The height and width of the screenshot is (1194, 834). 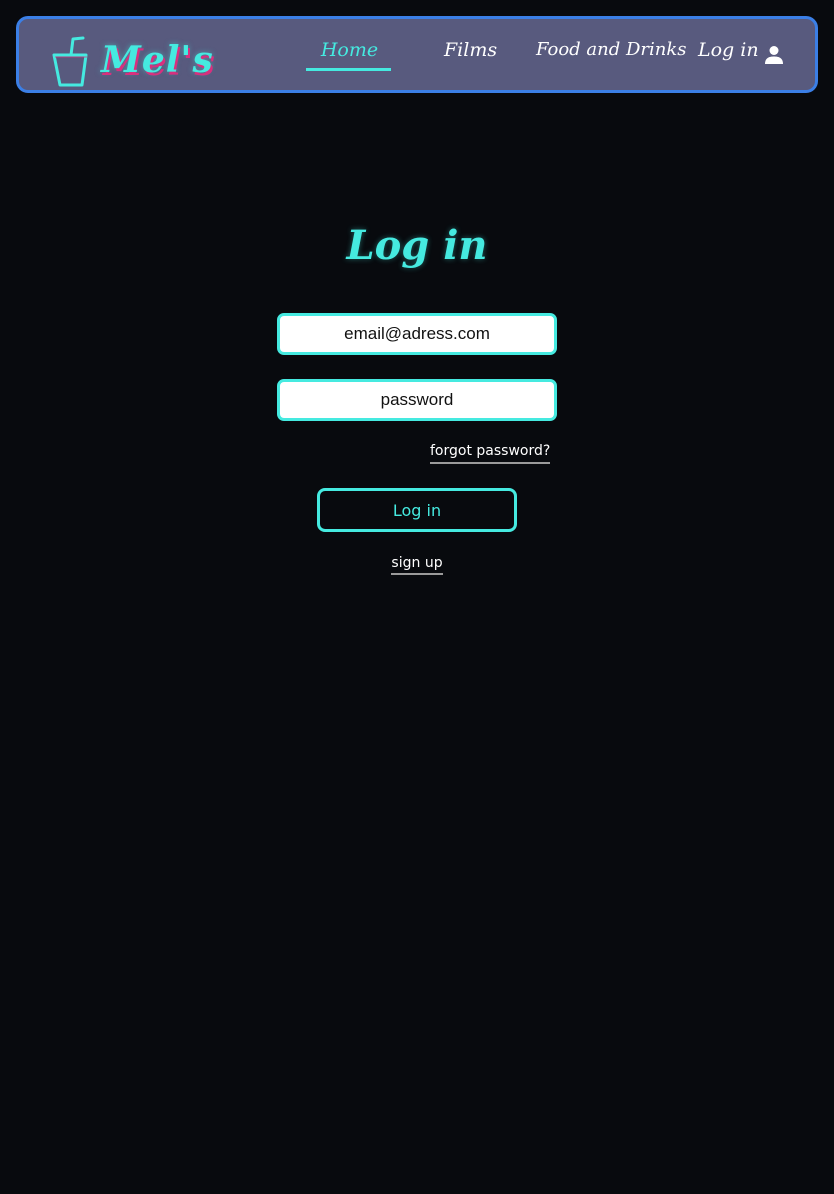 What do you see at coordinates (470, 50) in the screenshot?
I see `nav-link-films: Films` at bounding box center [470, 50].